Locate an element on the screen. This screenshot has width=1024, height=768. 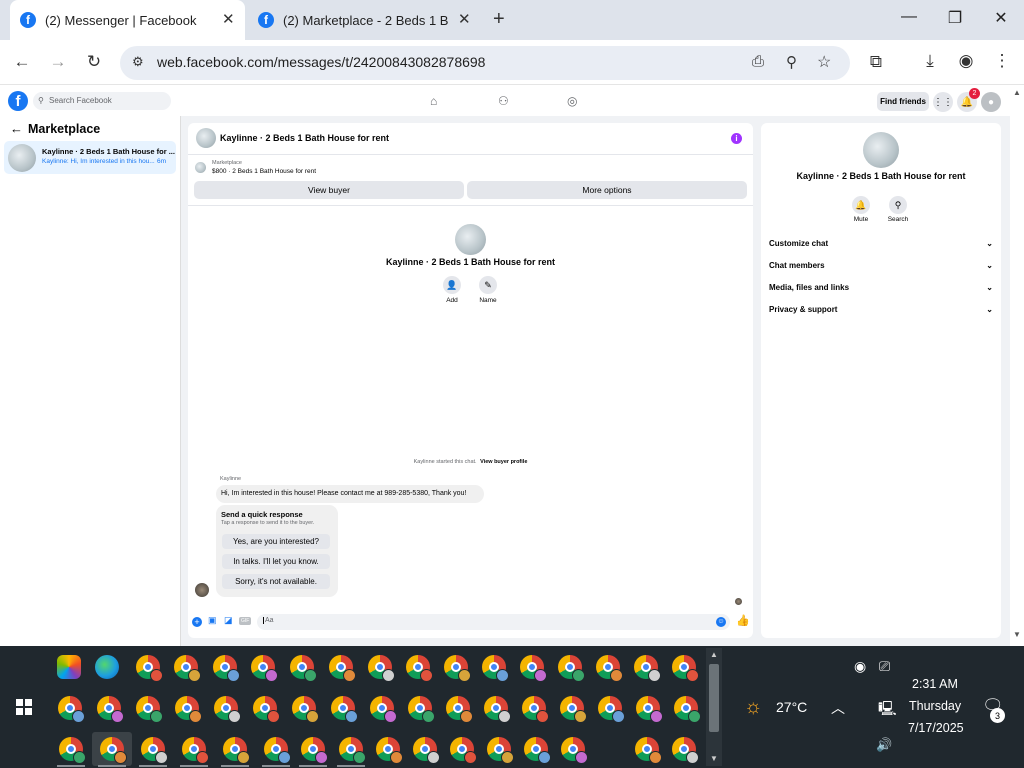
record-icon: ◉ is located at coordinates (860, 666).